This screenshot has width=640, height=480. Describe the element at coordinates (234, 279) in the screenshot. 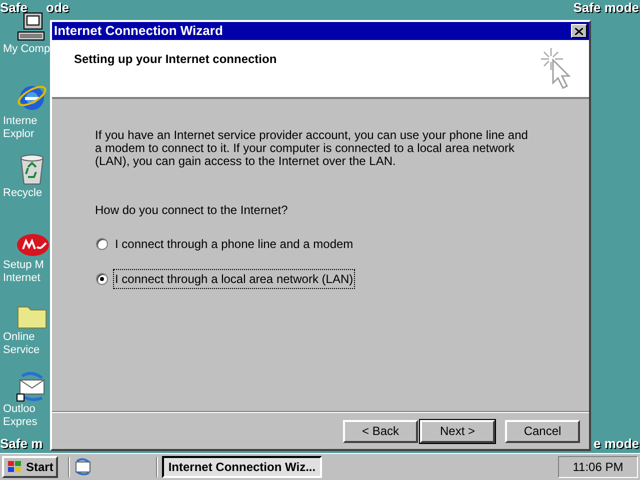

I see `radio-label: I connect through a local area network (LAN)` at that location.